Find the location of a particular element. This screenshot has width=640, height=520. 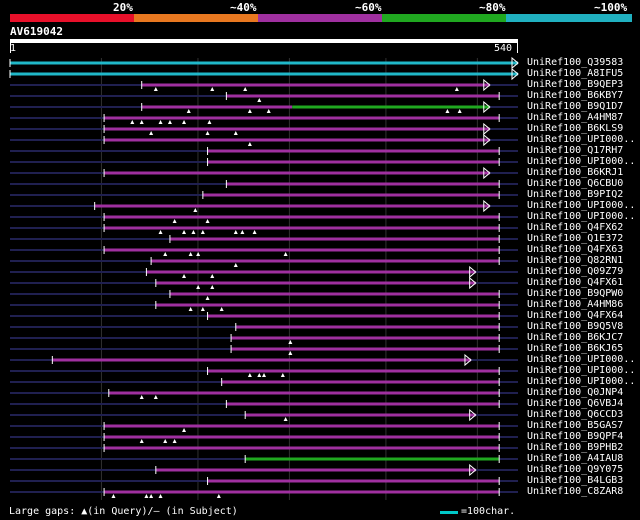

hit-label: UniRef100_A4IAU8 is located at coordinates (575, 458).